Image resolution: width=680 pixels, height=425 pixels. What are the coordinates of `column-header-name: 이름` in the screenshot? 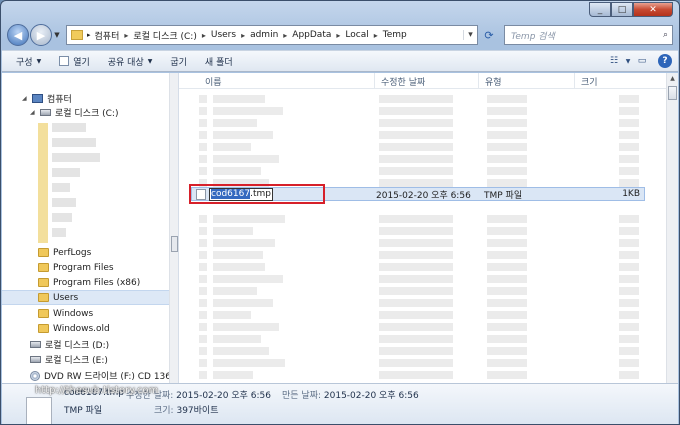 It's located at (277, 81).